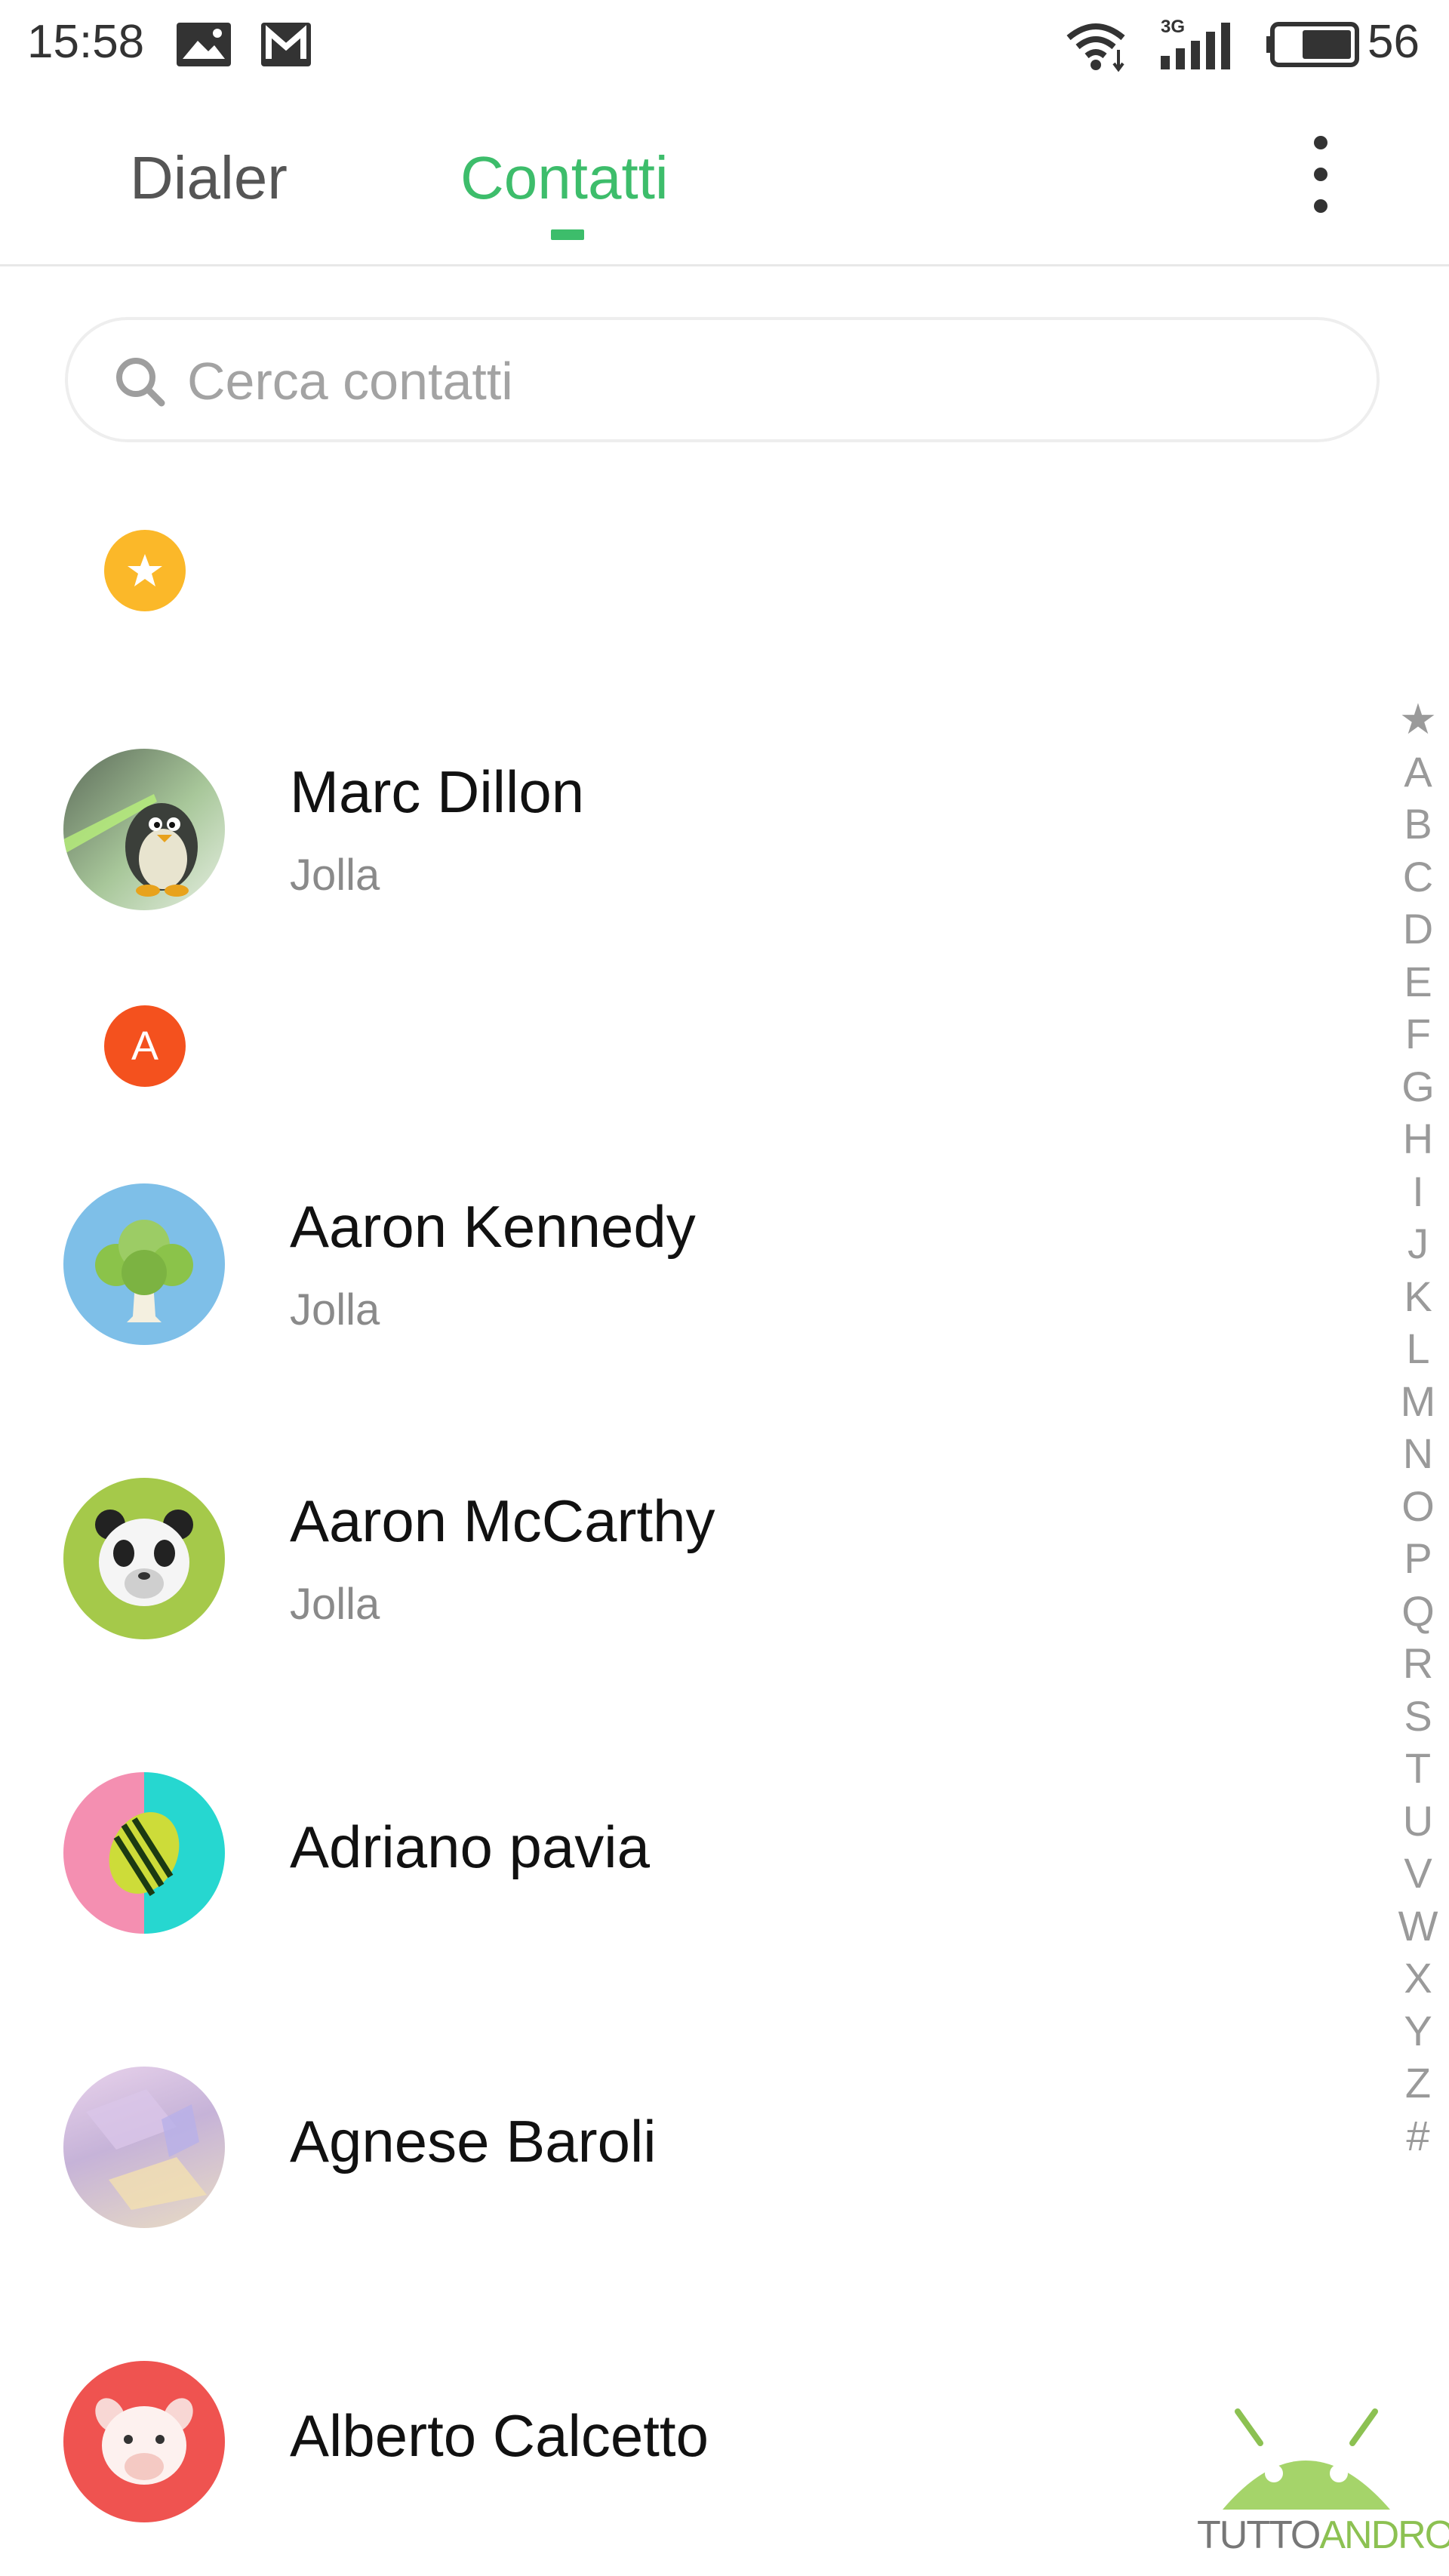  Describe the element at coordinates (1418, 772) in the screenshot. I see `alphabet-index-letter: A` at that location.